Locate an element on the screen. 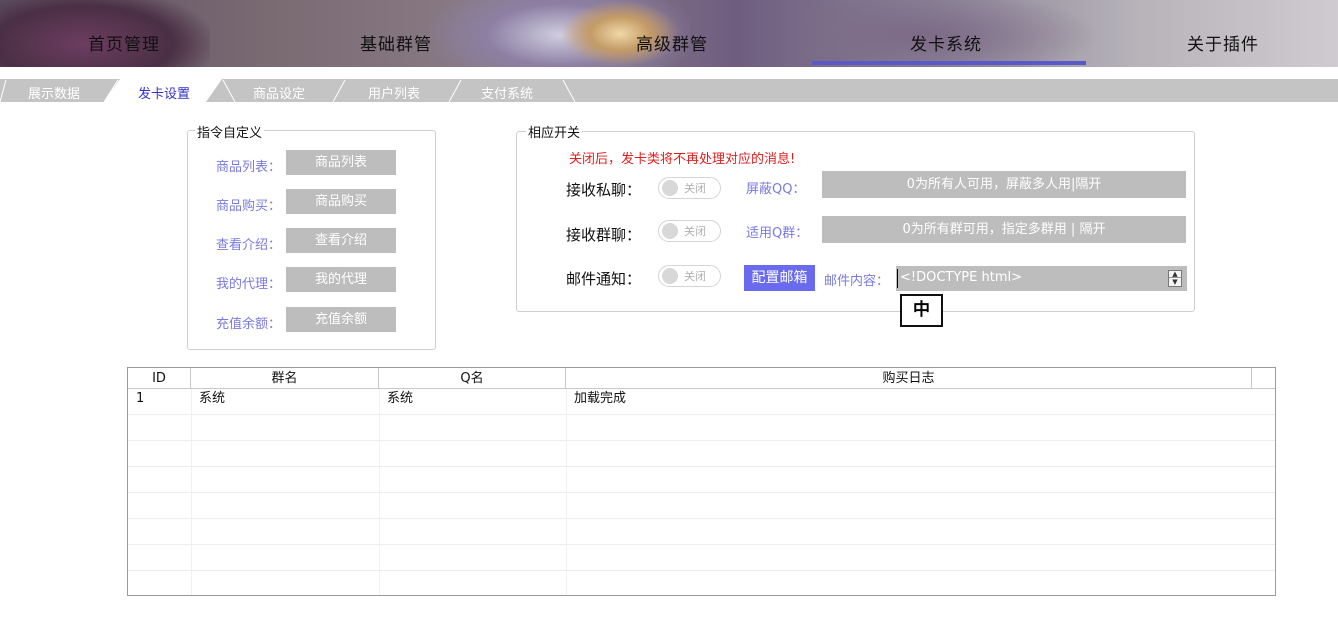 The image size is (1338, 636). tab-shapes is located at coordinates (288, 90).